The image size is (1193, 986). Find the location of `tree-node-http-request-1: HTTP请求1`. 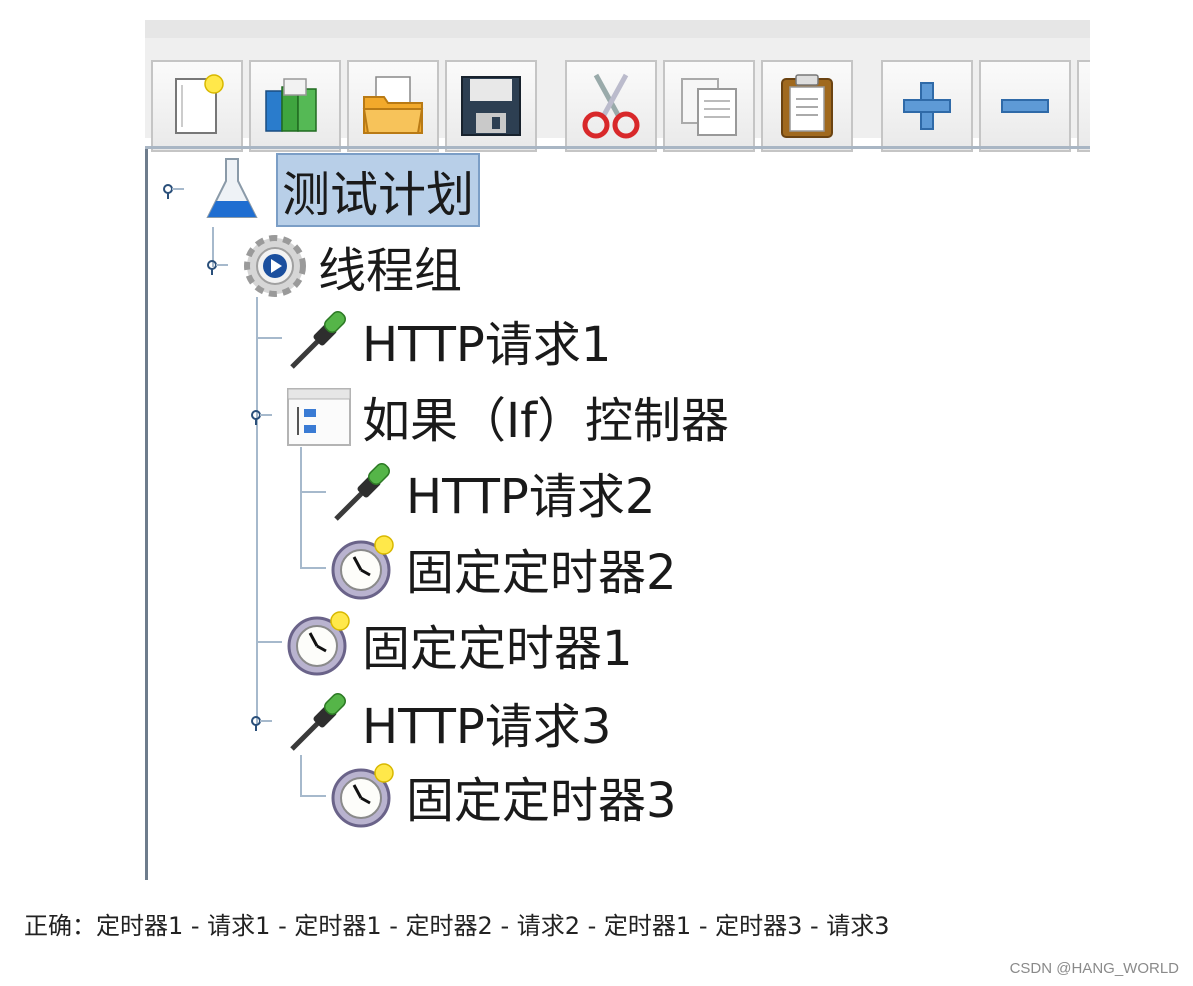

tree-node-http-request-1: HTTP请求1 is located at coordinates (447, 340).